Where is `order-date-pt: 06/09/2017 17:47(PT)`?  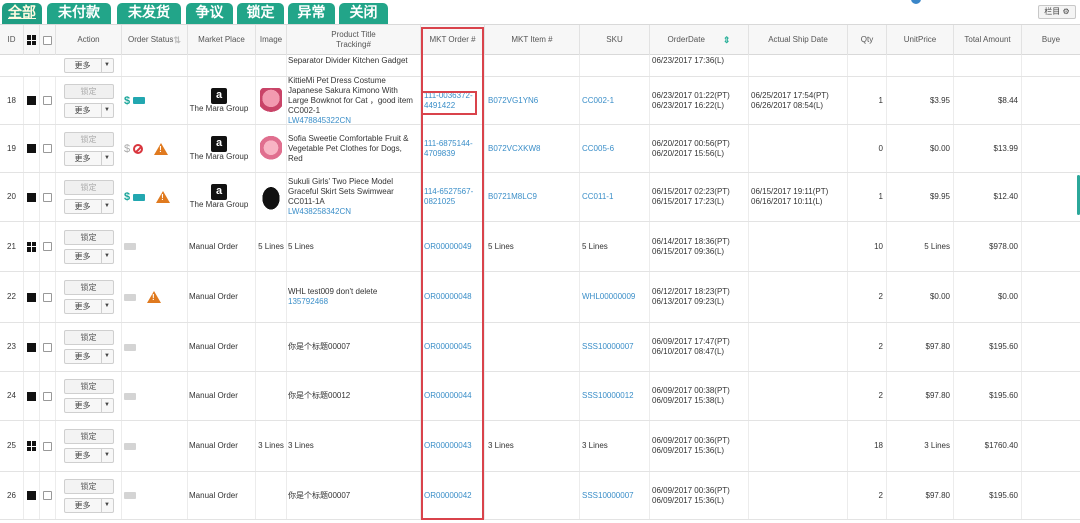 order-date-pt: 06/09/2017 17:47(PT) is located at coordinates (691, 341).